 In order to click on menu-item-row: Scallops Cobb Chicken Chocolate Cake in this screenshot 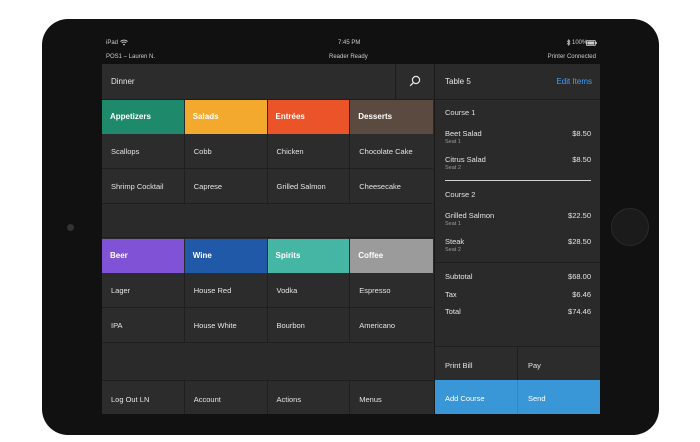, I will do `click(267, 151)`.